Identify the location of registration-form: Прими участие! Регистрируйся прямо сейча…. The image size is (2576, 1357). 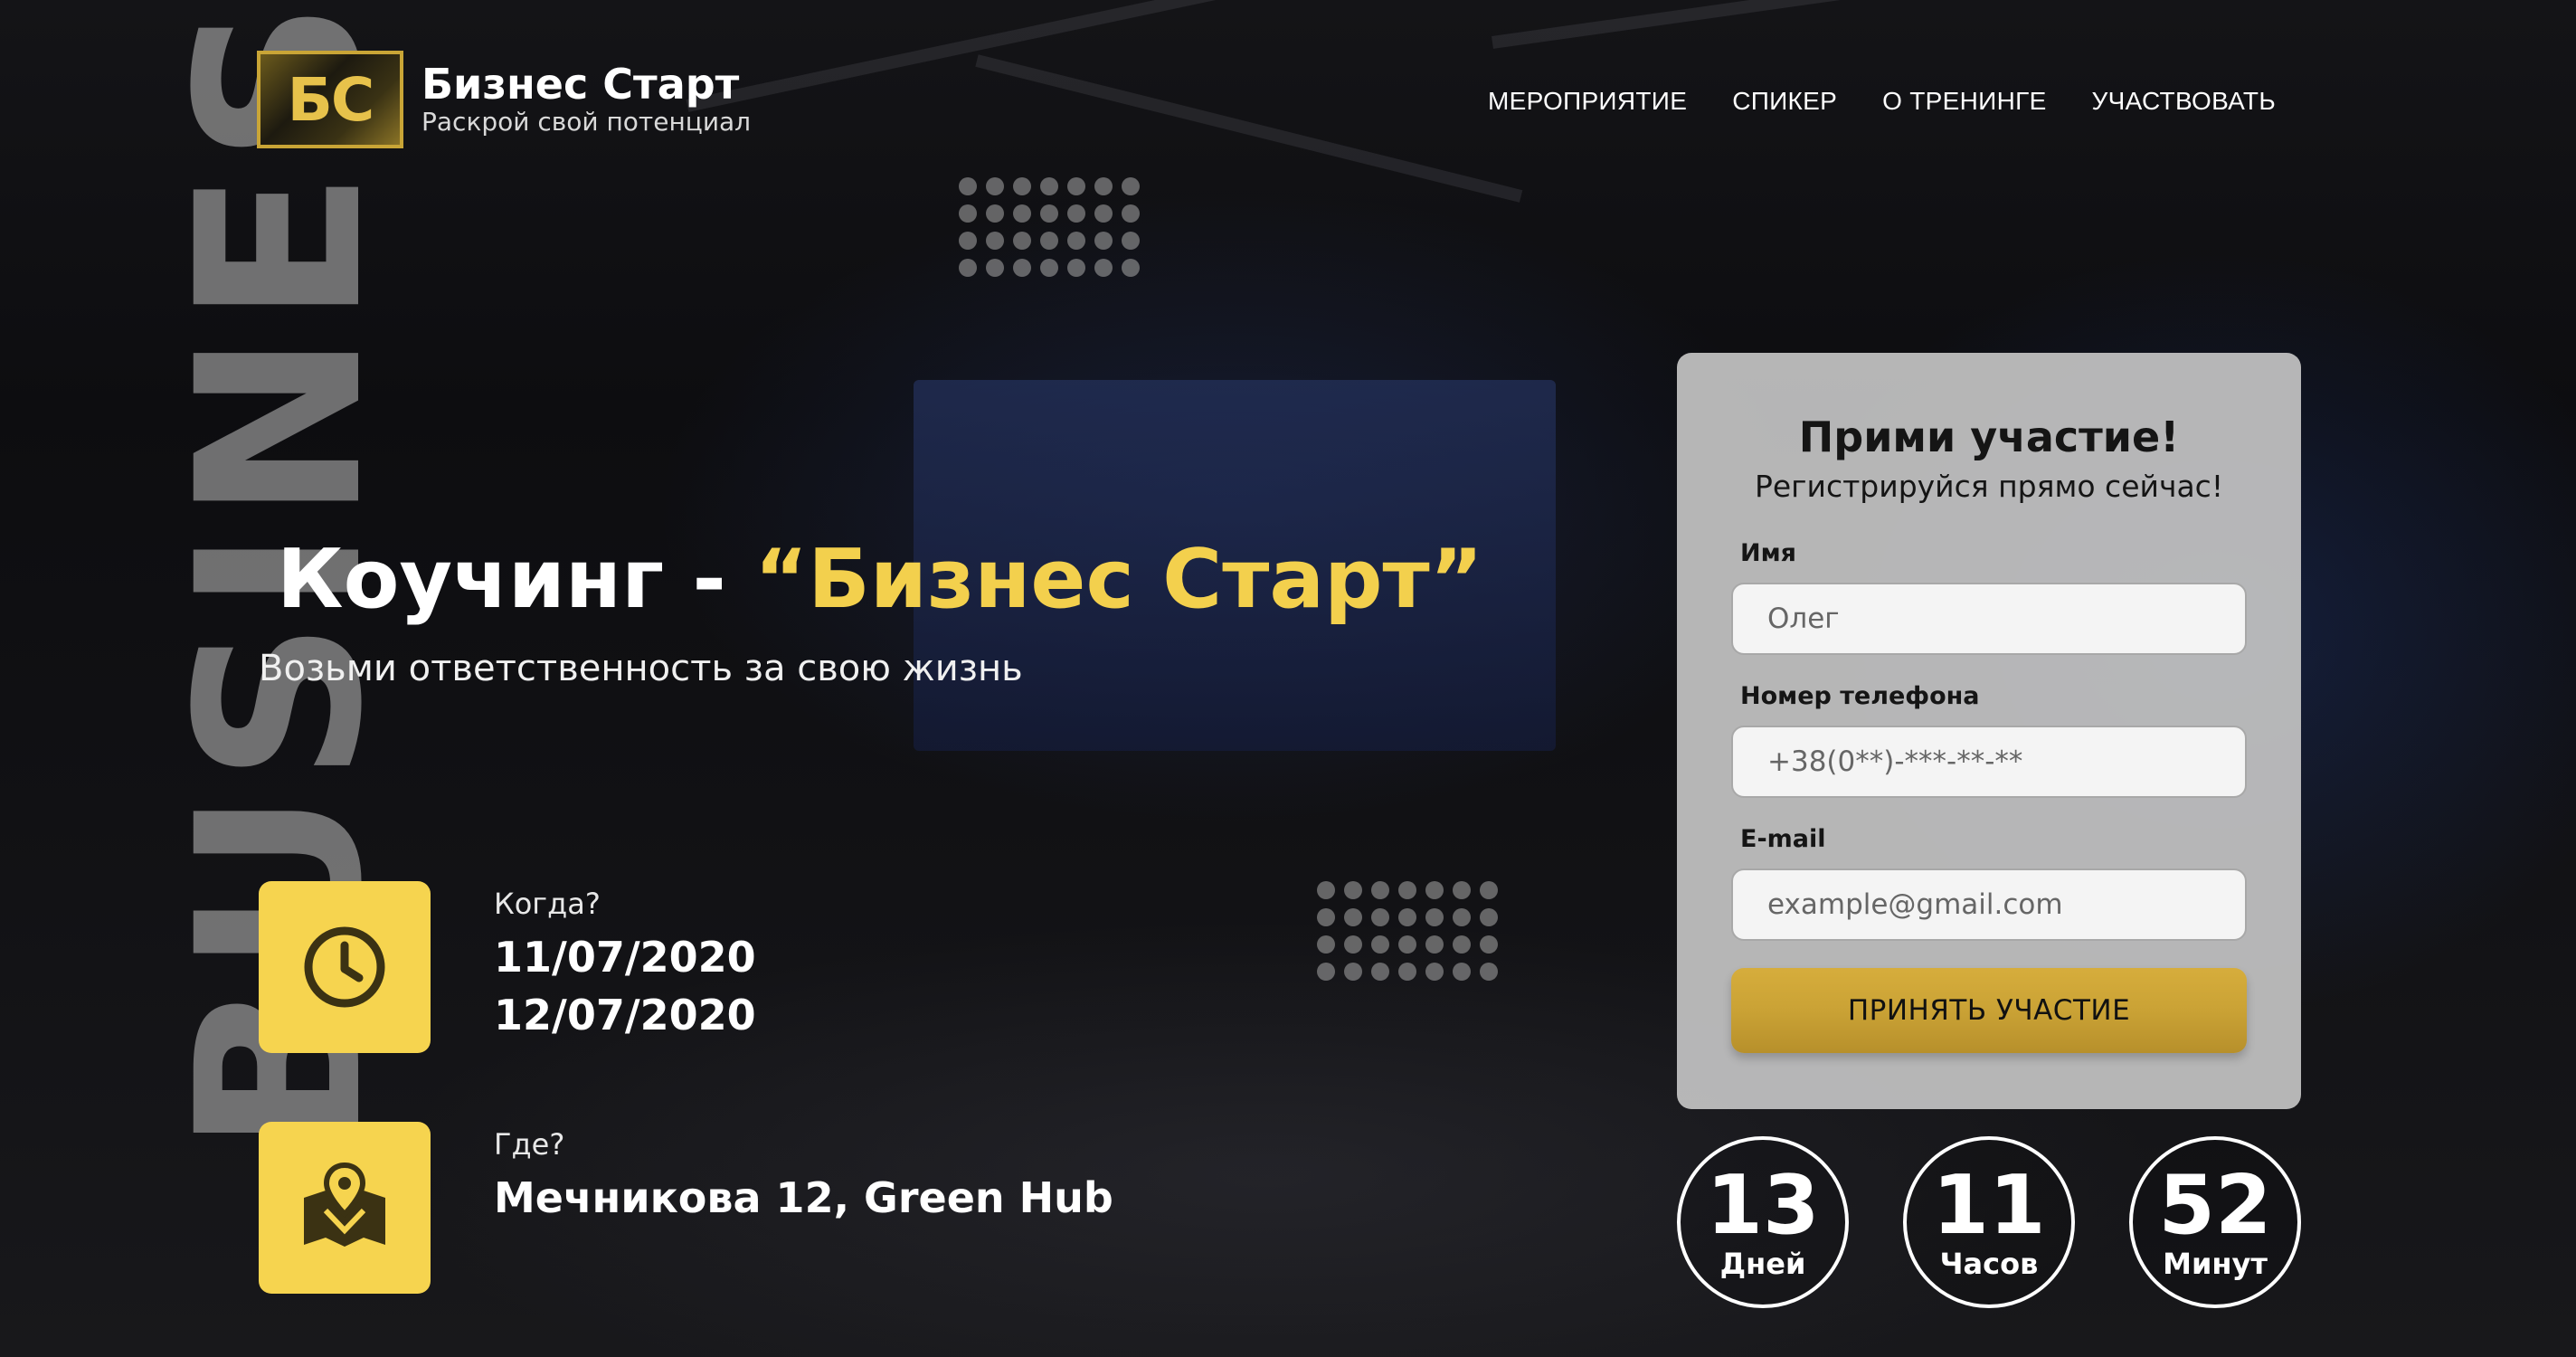
(1989, 731).